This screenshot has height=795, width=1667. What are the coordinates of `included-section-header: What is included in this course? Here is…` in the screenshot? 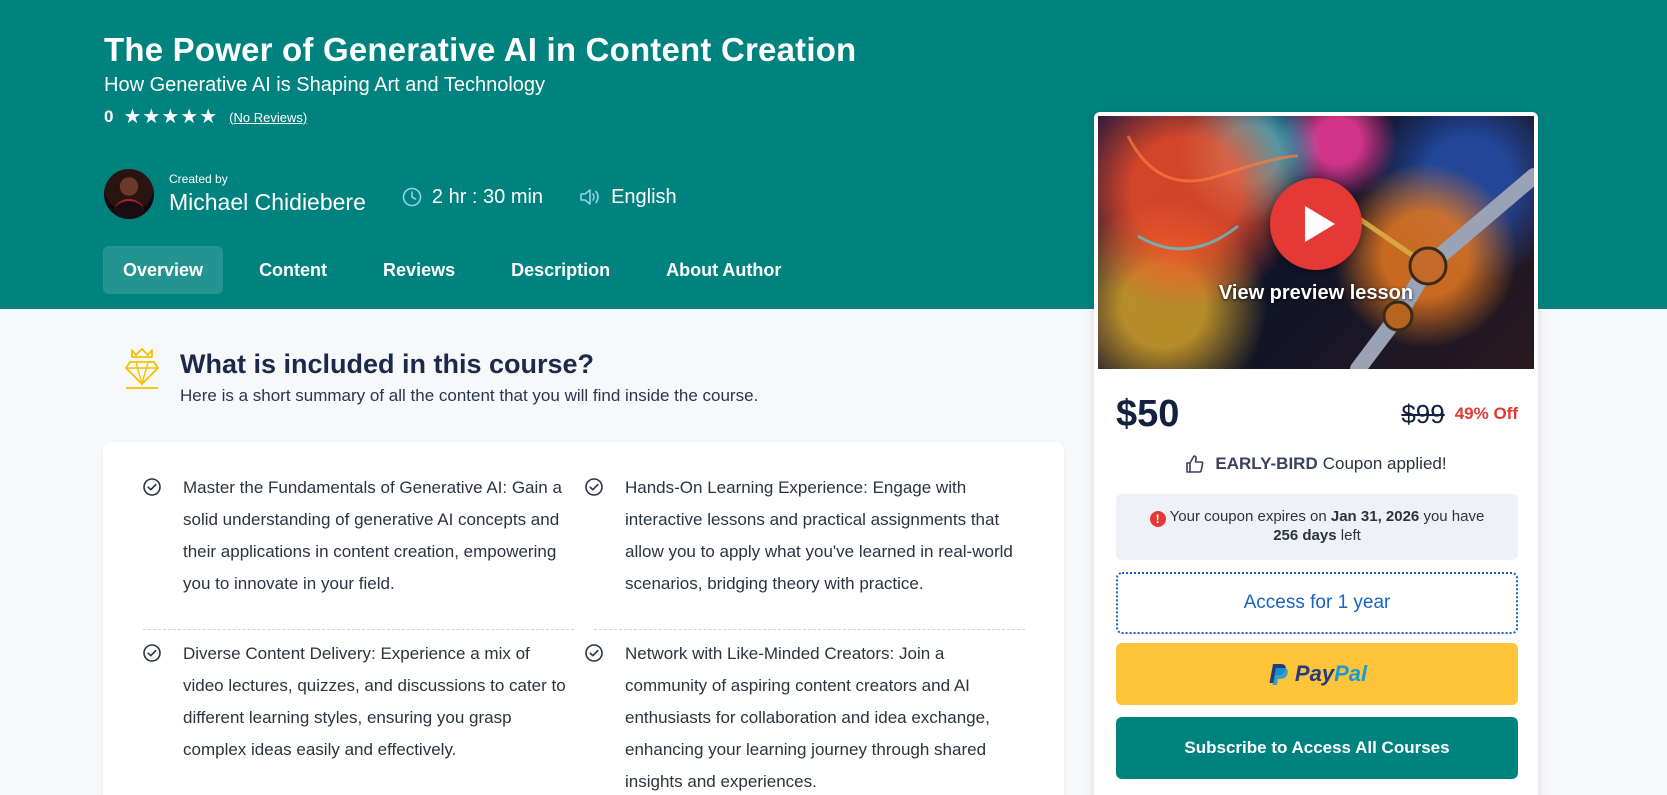 It's located at (440, 376).